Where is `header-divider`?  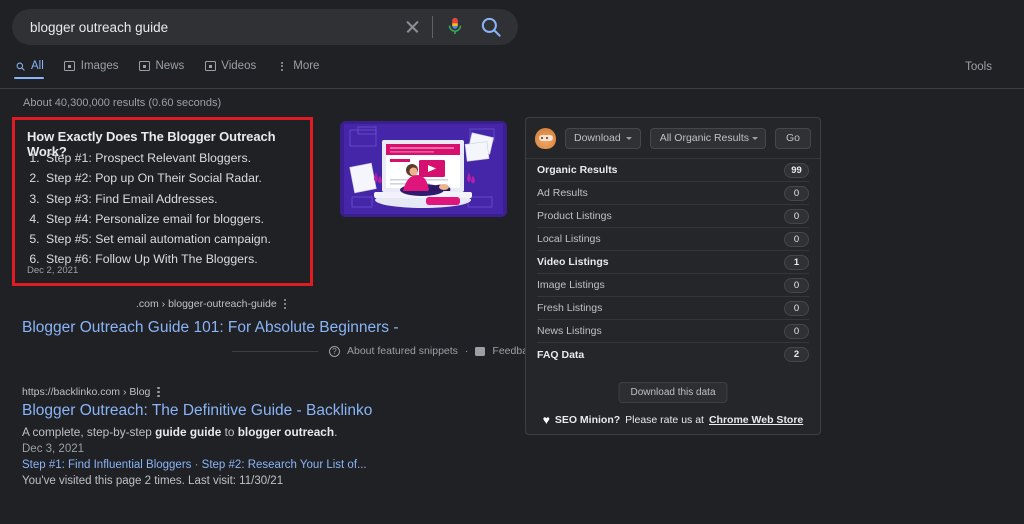 header-divider is located at coordinates (512, 88).